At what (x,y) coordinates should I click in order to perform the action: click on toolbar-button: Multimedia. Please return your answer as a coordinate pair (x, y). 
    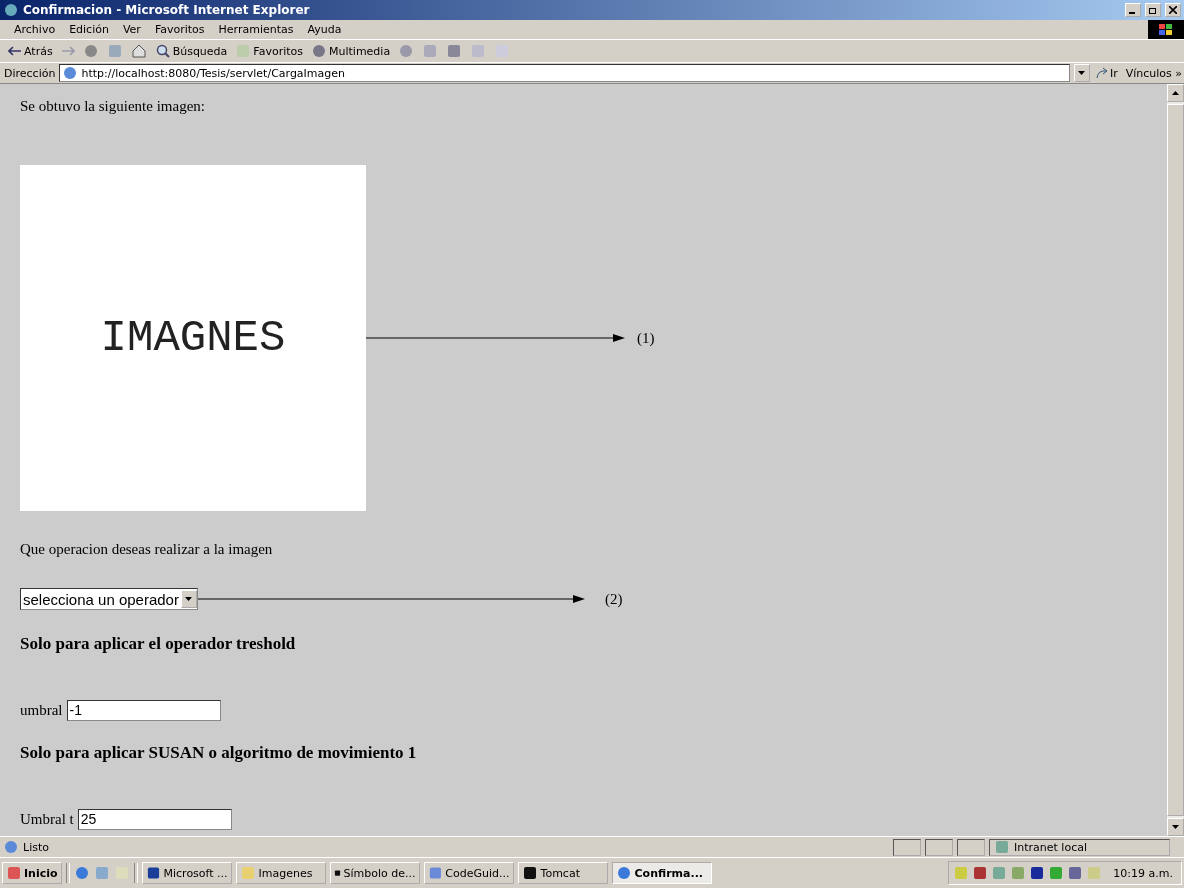
    Looking at the image, I should click on (351, 51).